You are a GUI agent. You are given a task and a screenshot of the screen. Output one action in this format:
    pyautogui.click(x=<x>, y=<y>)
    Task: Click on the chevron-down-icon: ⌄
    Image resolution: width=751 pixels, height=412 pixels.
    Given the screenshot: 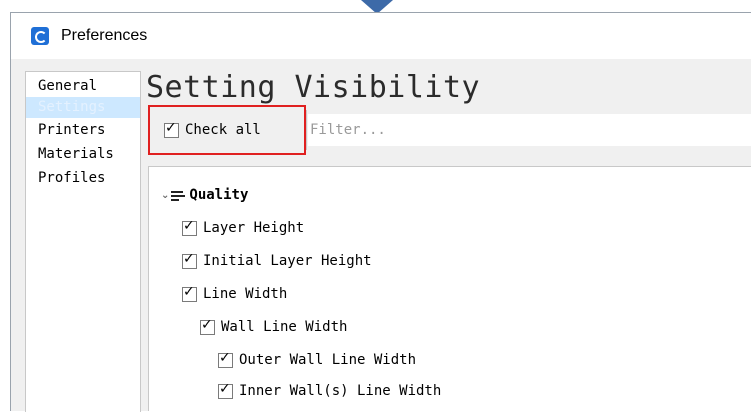 What is the action you would take?
    pyautogui.click(x=165, y=195)
    